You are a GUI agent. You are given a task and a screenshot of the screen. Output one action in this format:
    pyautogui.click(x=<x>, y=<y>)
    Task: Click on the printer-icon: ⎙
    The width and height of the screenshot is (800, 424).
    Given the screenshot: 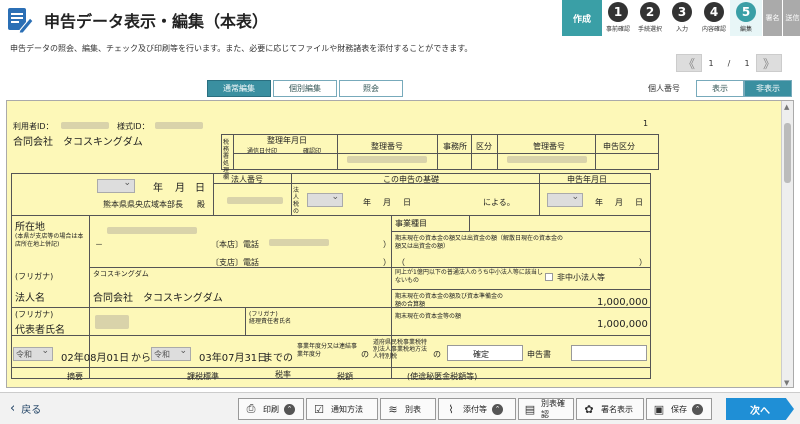 What is the action you would take?
    pyautogui.click(x=251, y=408)
    